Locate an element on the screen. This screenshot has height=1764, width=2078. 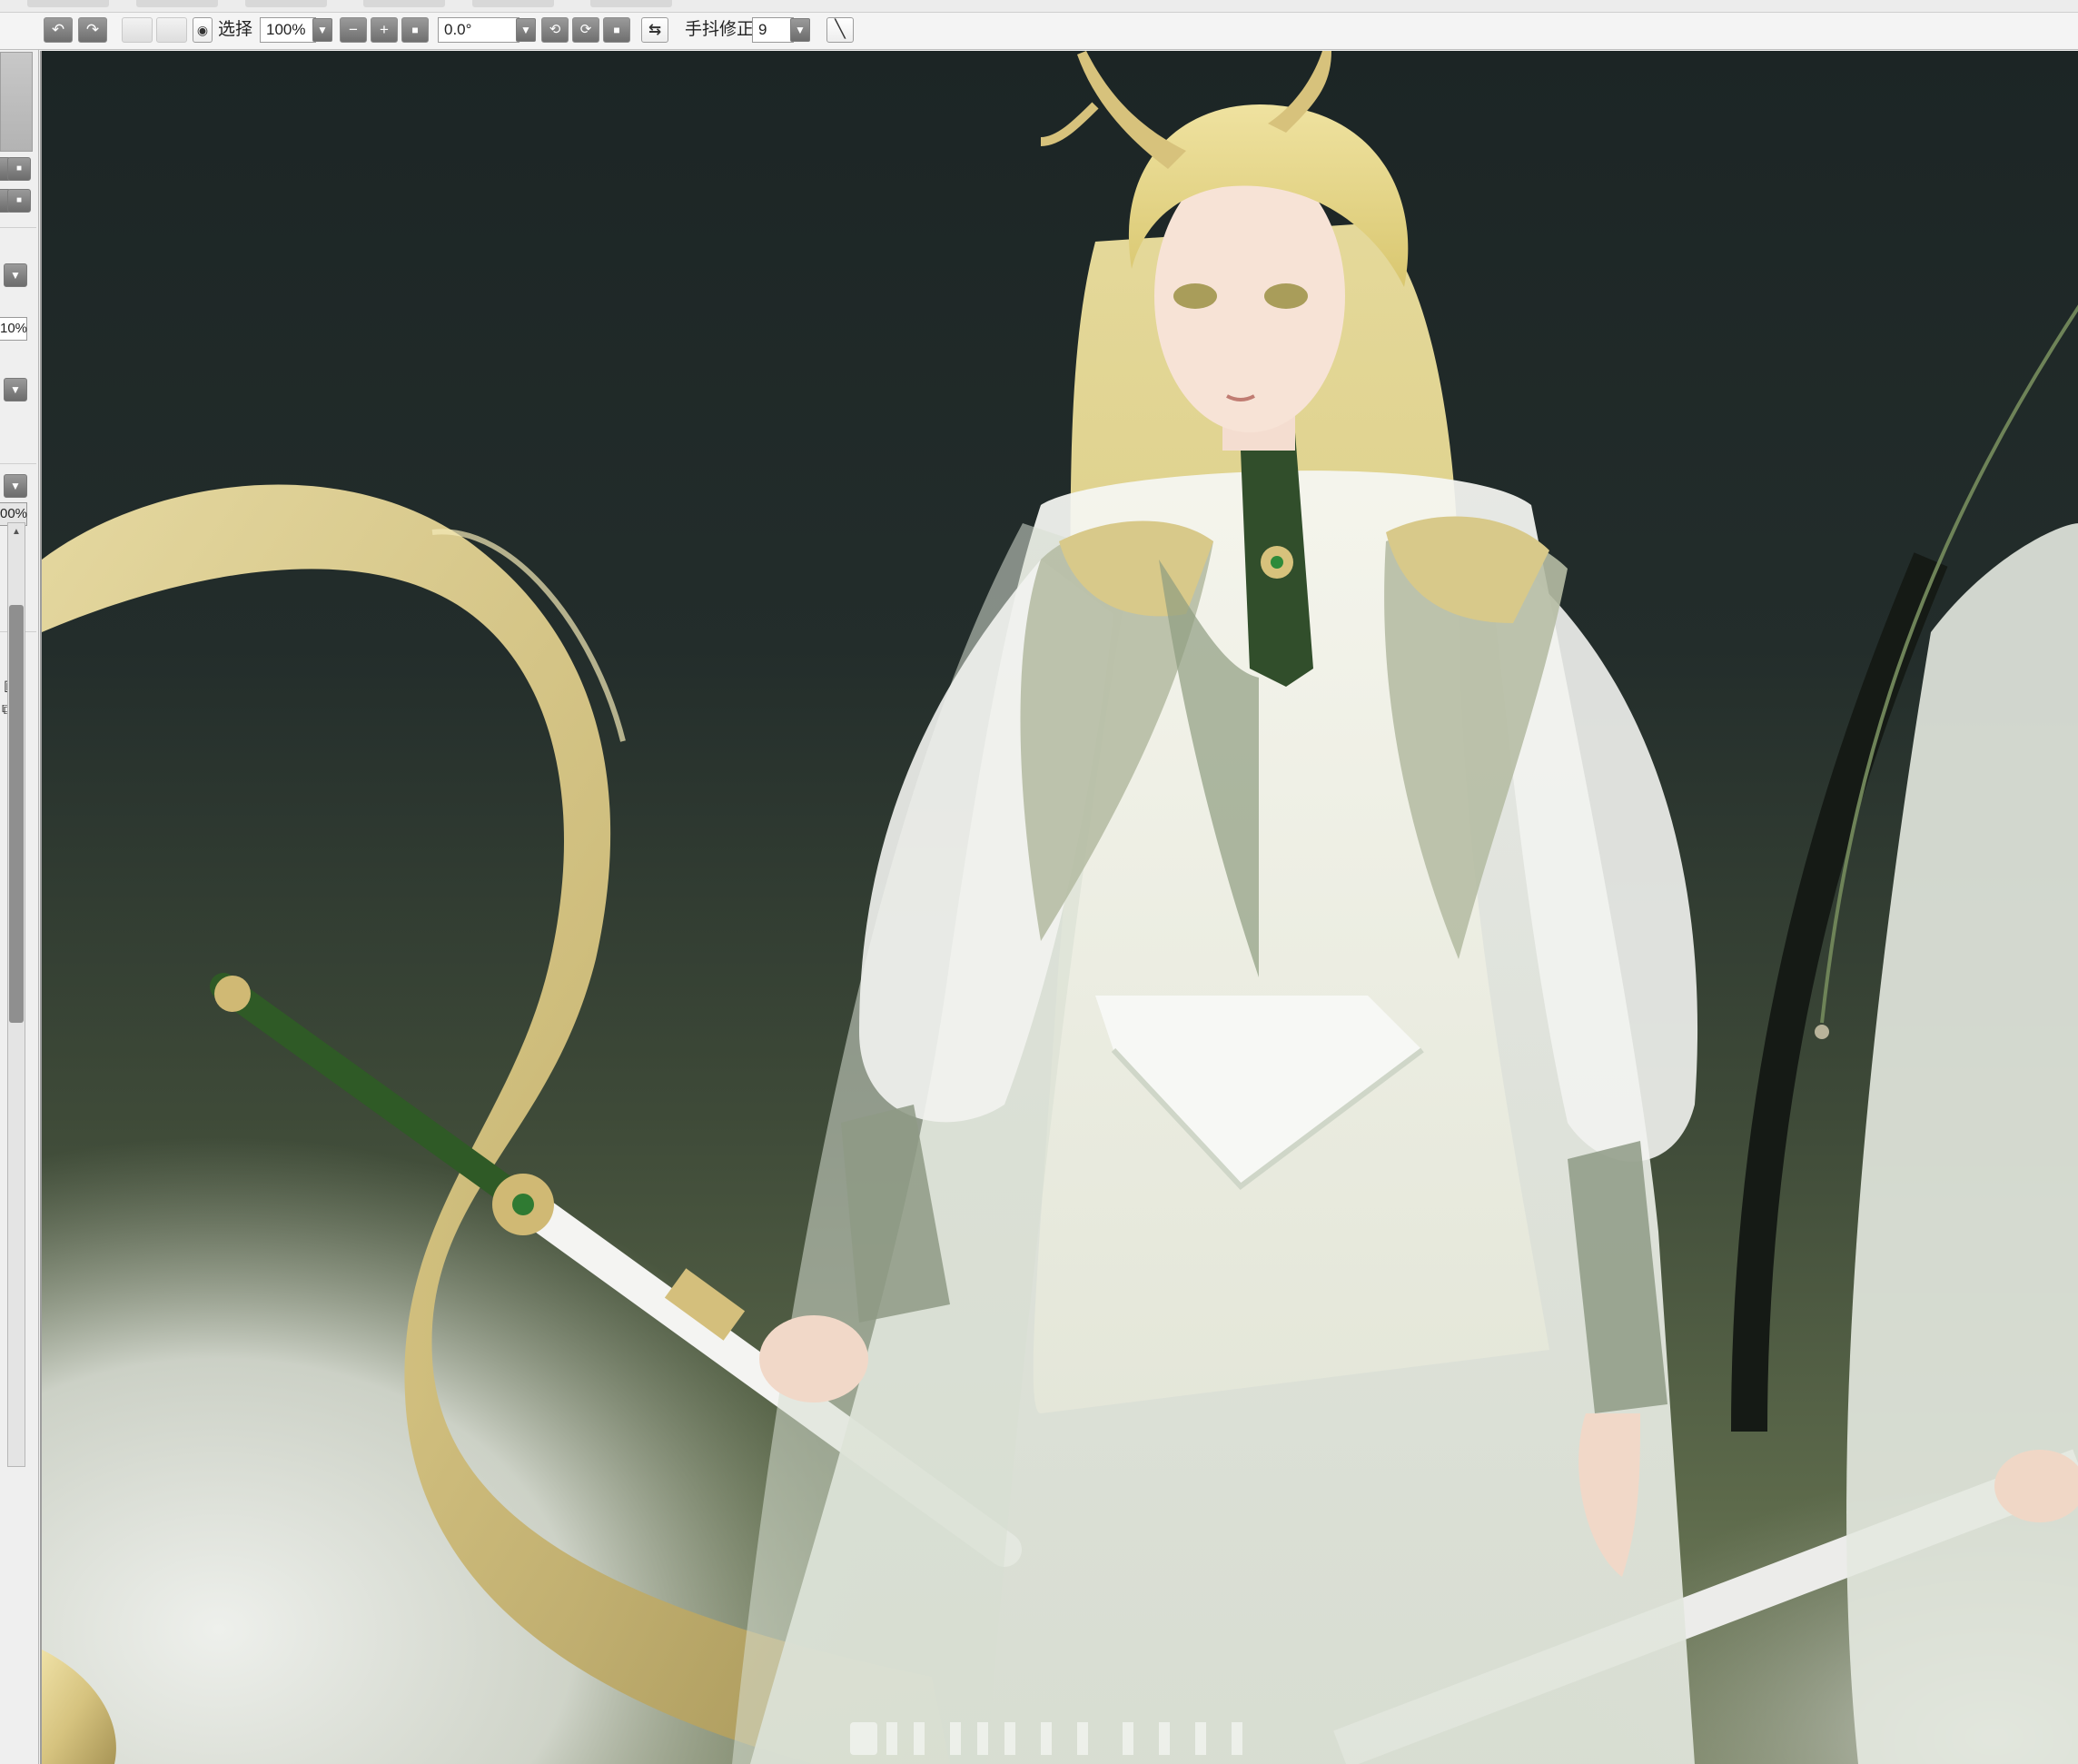
minus-icon: − is located at coordinates (353, 29).